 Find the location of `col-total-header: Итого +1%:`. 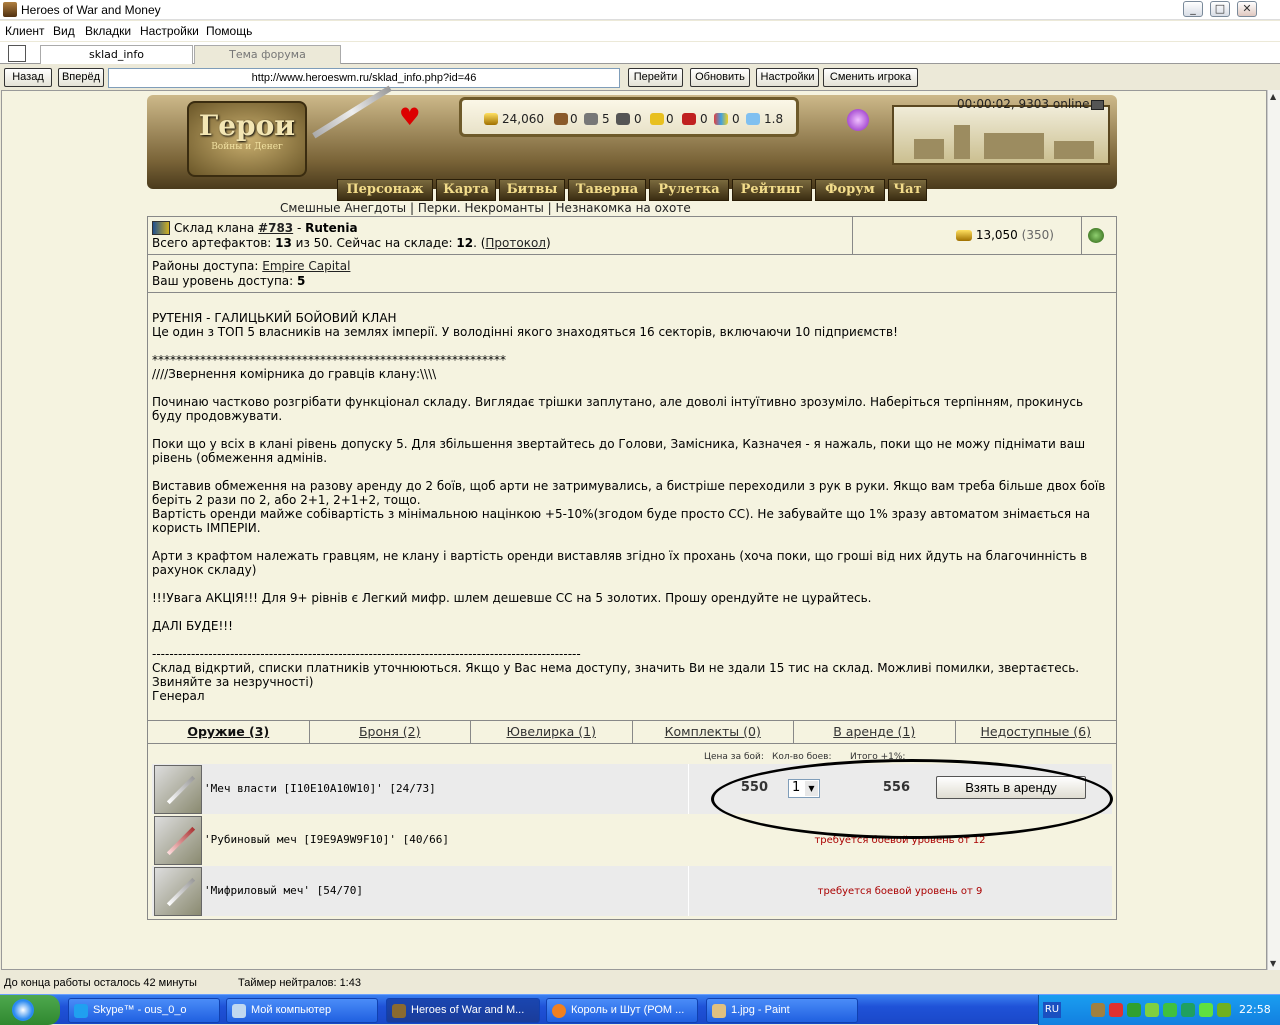

col-total-header: Итого +1%: is located at coordinates (878, 757).